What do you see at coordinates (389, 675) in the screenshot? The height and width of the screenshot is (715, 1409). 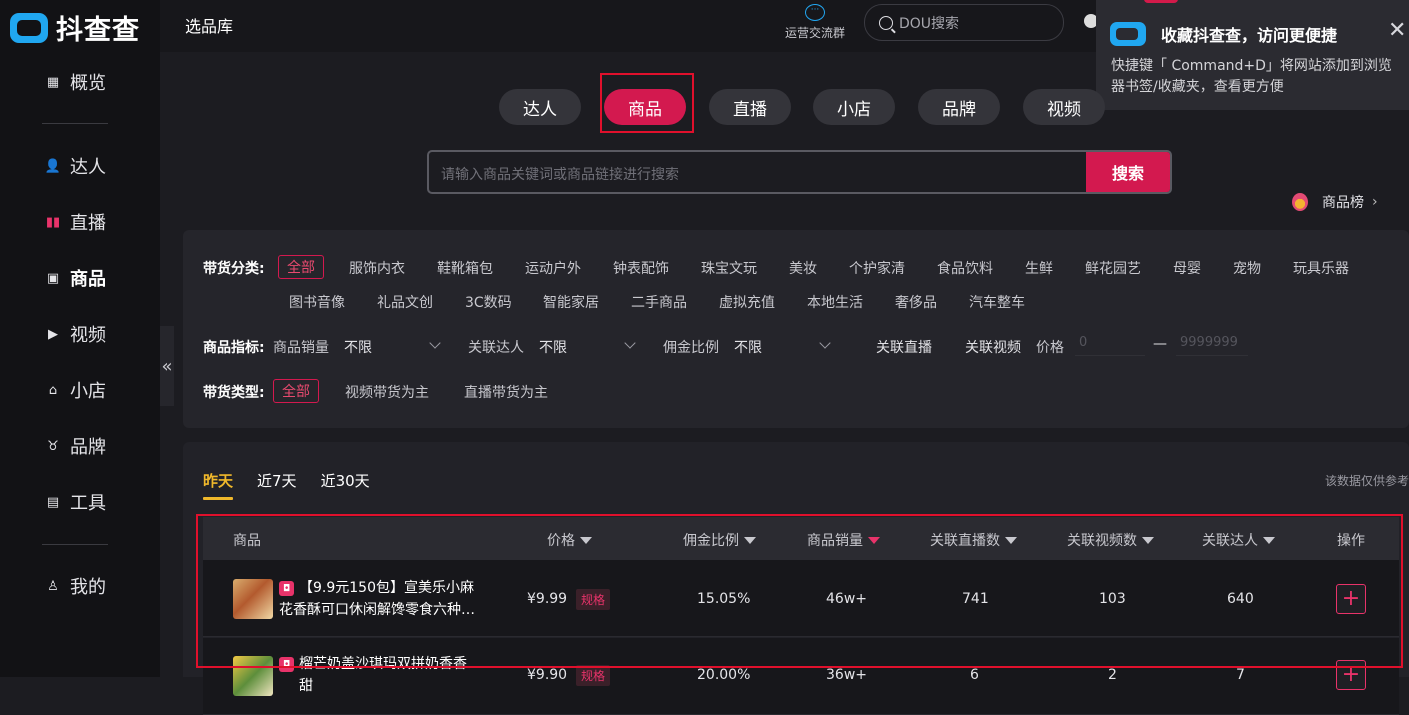 I see `product-name: 榴芒奶盖沙琪玛双拼奶香香甜` at bounding box center [389, 675].